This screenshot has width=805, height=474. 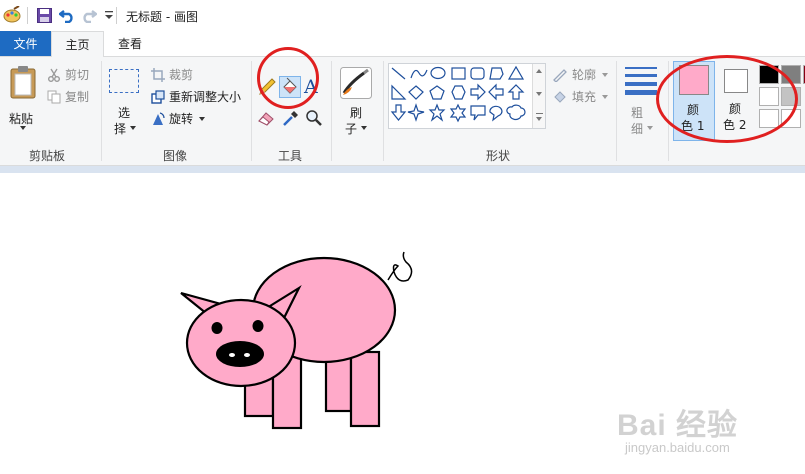 I want to click on color2-label-line2: 色 2, so click(x=735, y=125).